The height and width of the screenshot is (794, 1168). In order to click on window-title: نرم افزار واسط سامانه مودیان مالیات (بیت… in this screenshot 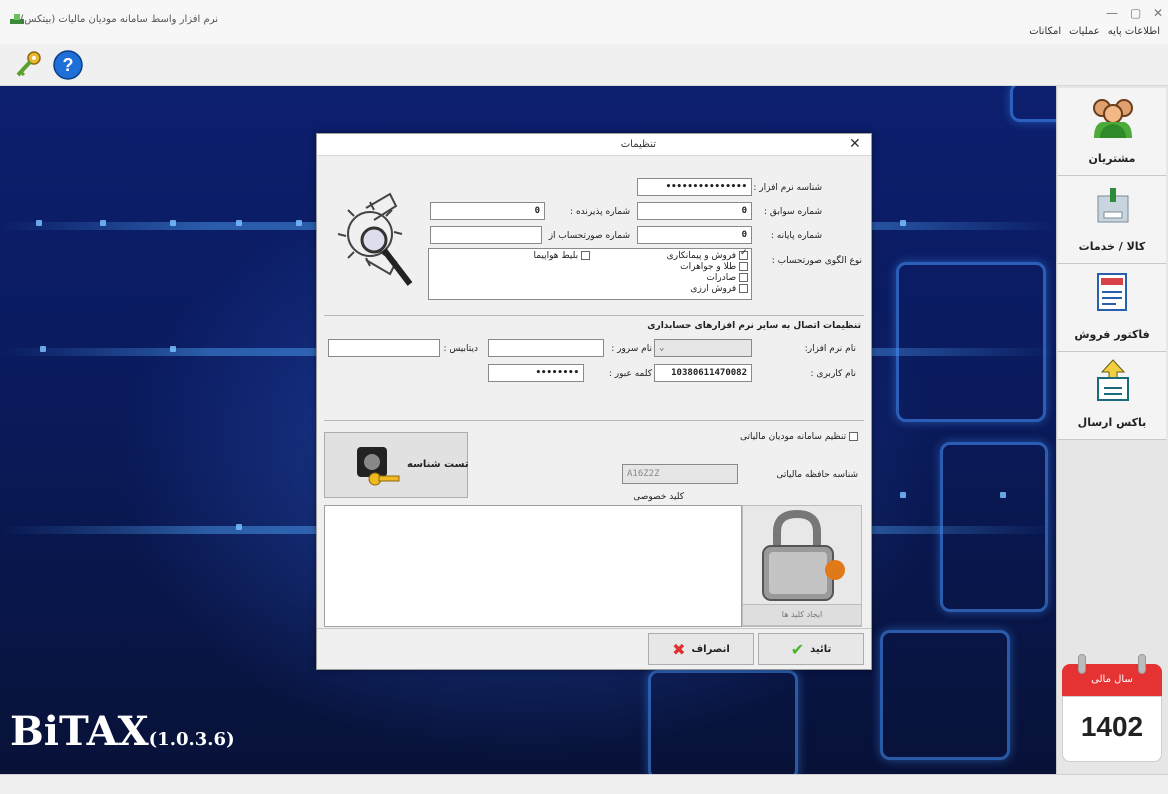, I will do `click(119, 19)`.